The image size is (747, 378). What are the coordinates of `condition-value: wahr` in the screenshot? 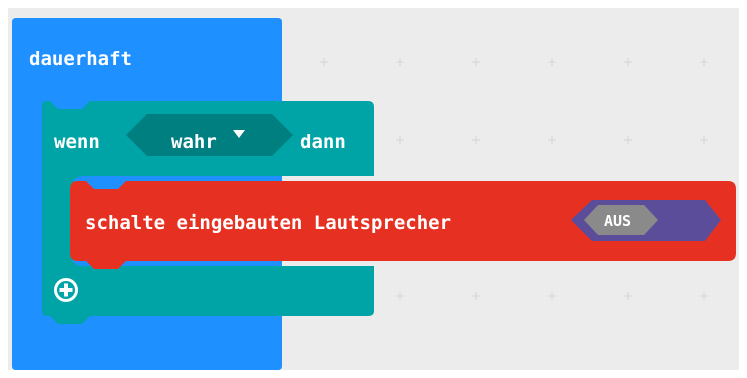 It's located at (194, 142).